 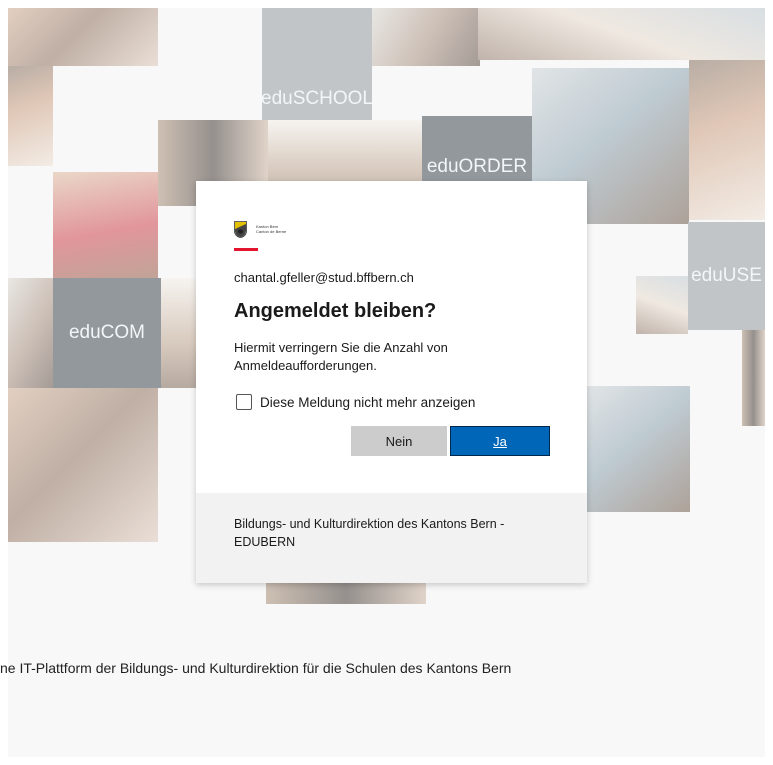 I want to click on bern-crest-icon, so click(x=240, y=229).